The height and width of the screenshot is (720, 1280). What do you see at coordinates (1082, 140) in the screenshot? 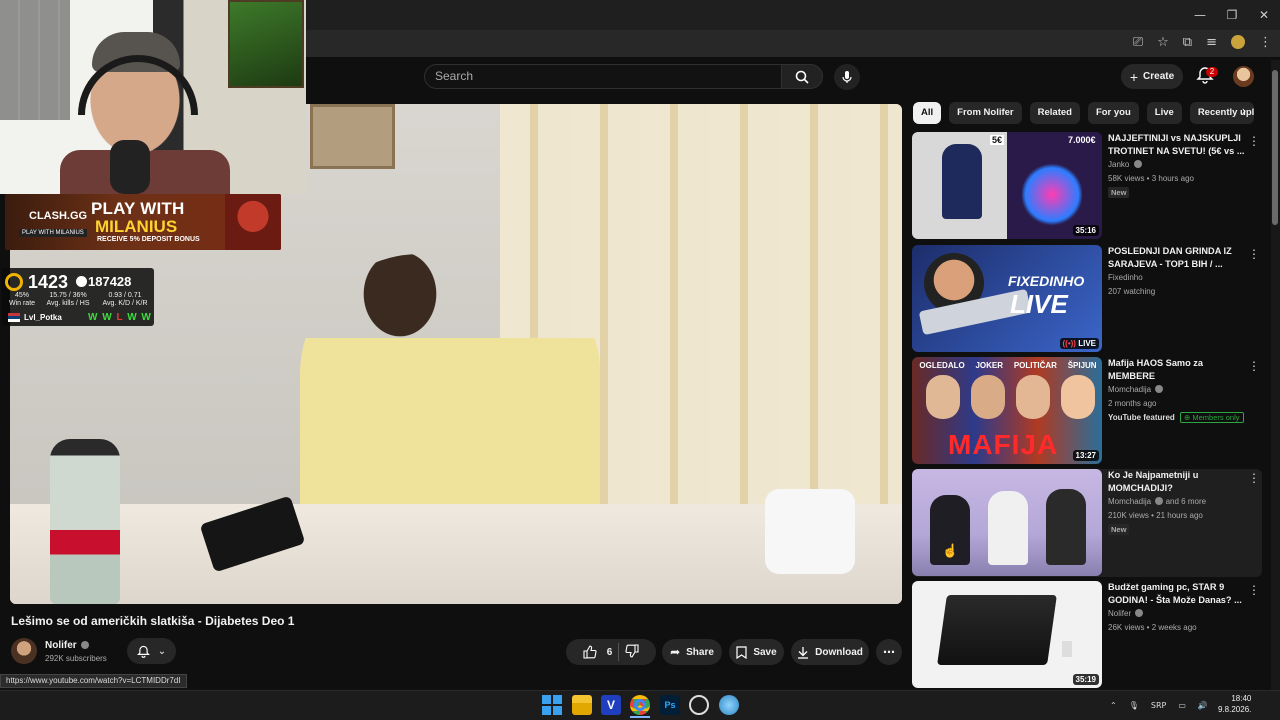
I see `thumbnail-price-right: 7.000€` at bounding box center [1082, 140].